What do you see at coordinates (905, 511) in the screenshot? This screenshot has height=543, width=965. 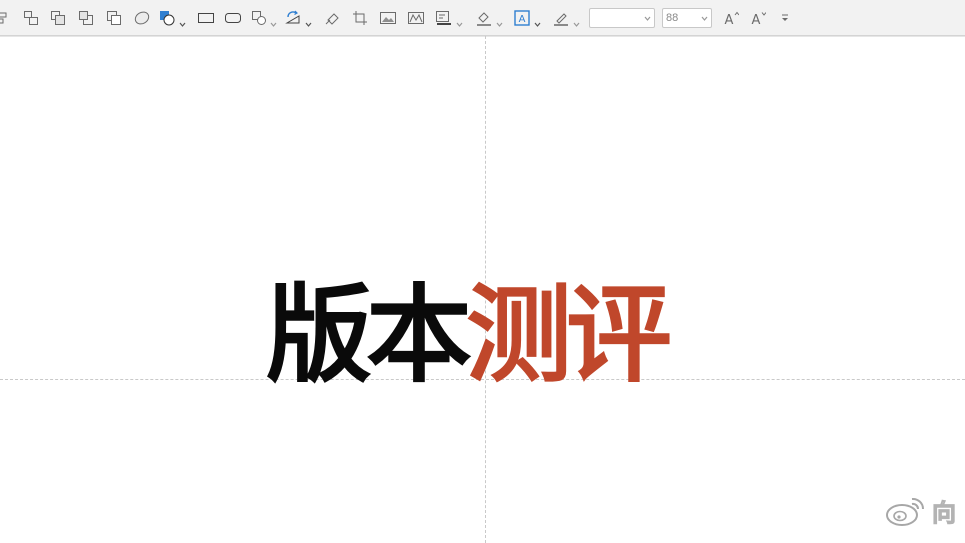 I see `weibo-logo-icon` at bounding box center [905, 511].